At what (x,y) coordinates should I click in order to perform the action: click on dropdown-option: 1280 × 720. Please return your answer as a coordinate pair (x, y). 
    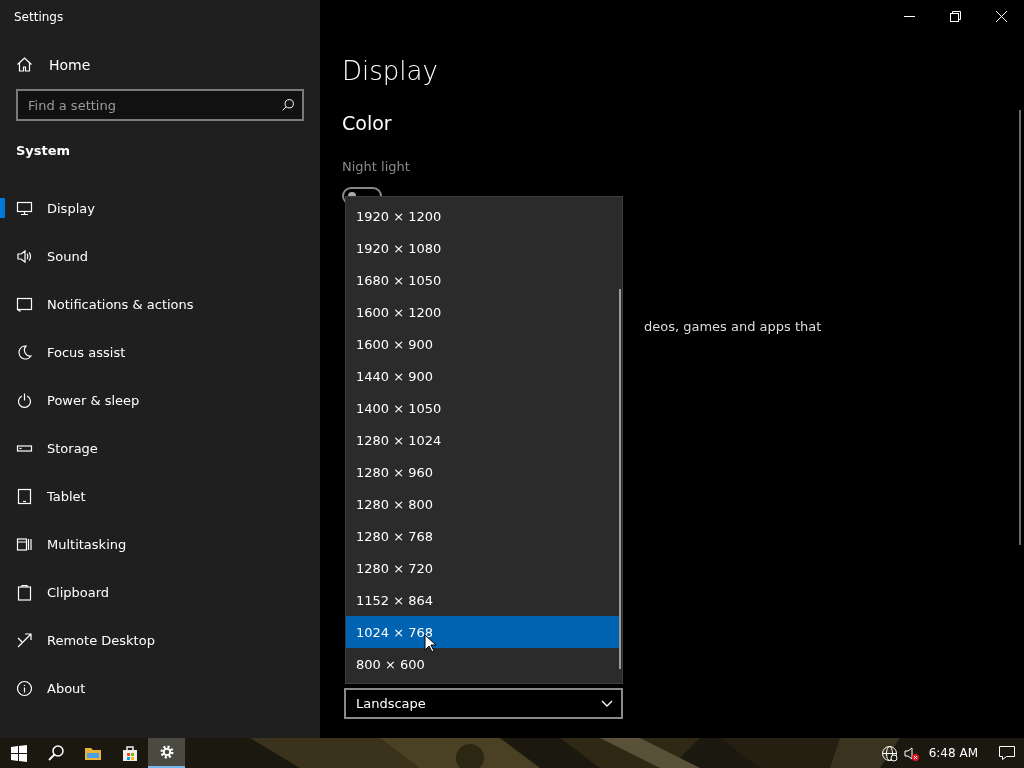
    Looking at the image, I should click on (483, 568).